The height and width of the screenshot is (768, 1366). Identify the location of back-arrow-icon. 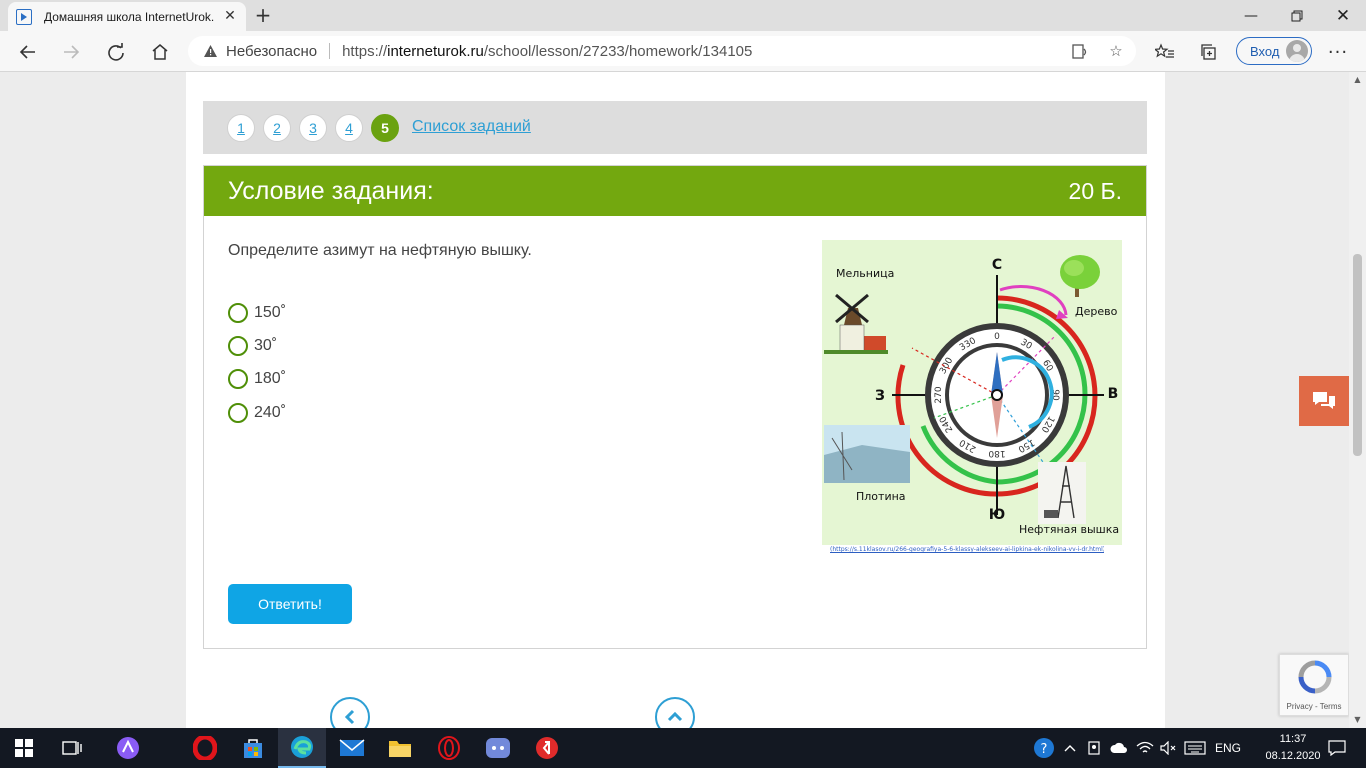
(28, 52).